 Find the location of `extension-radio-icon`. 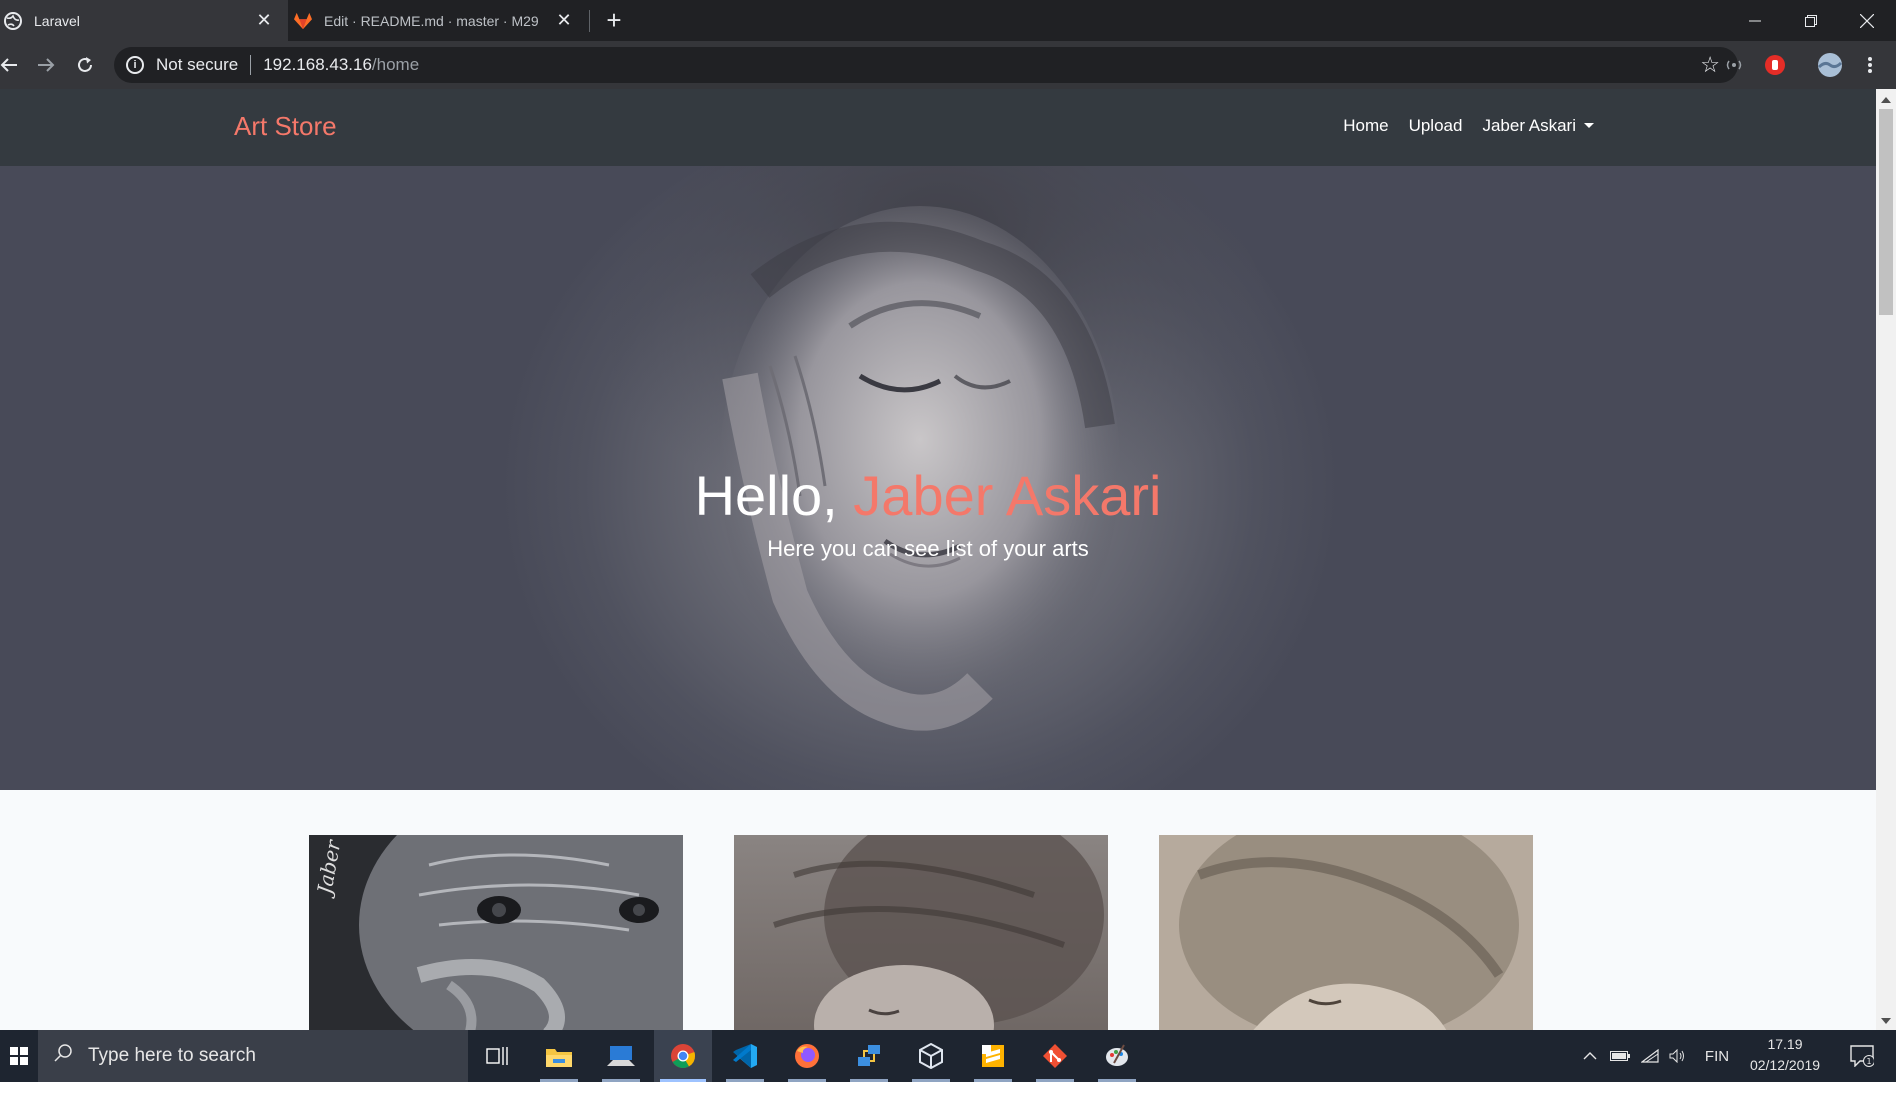

extension-radio-icon is located at coordinates (1734, 65).